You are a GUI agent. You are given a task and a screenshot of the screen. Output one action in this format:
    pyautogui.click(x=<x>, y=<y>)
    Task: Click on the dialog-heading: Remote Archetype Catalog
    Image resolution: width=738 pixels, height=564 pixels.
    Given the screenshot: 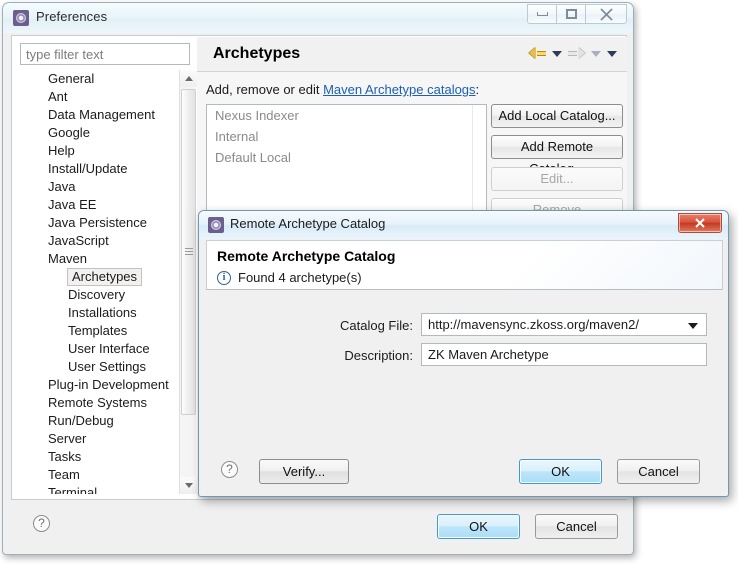 What is the action you would take?
    pyautogui.click(x=306, y=256)
    